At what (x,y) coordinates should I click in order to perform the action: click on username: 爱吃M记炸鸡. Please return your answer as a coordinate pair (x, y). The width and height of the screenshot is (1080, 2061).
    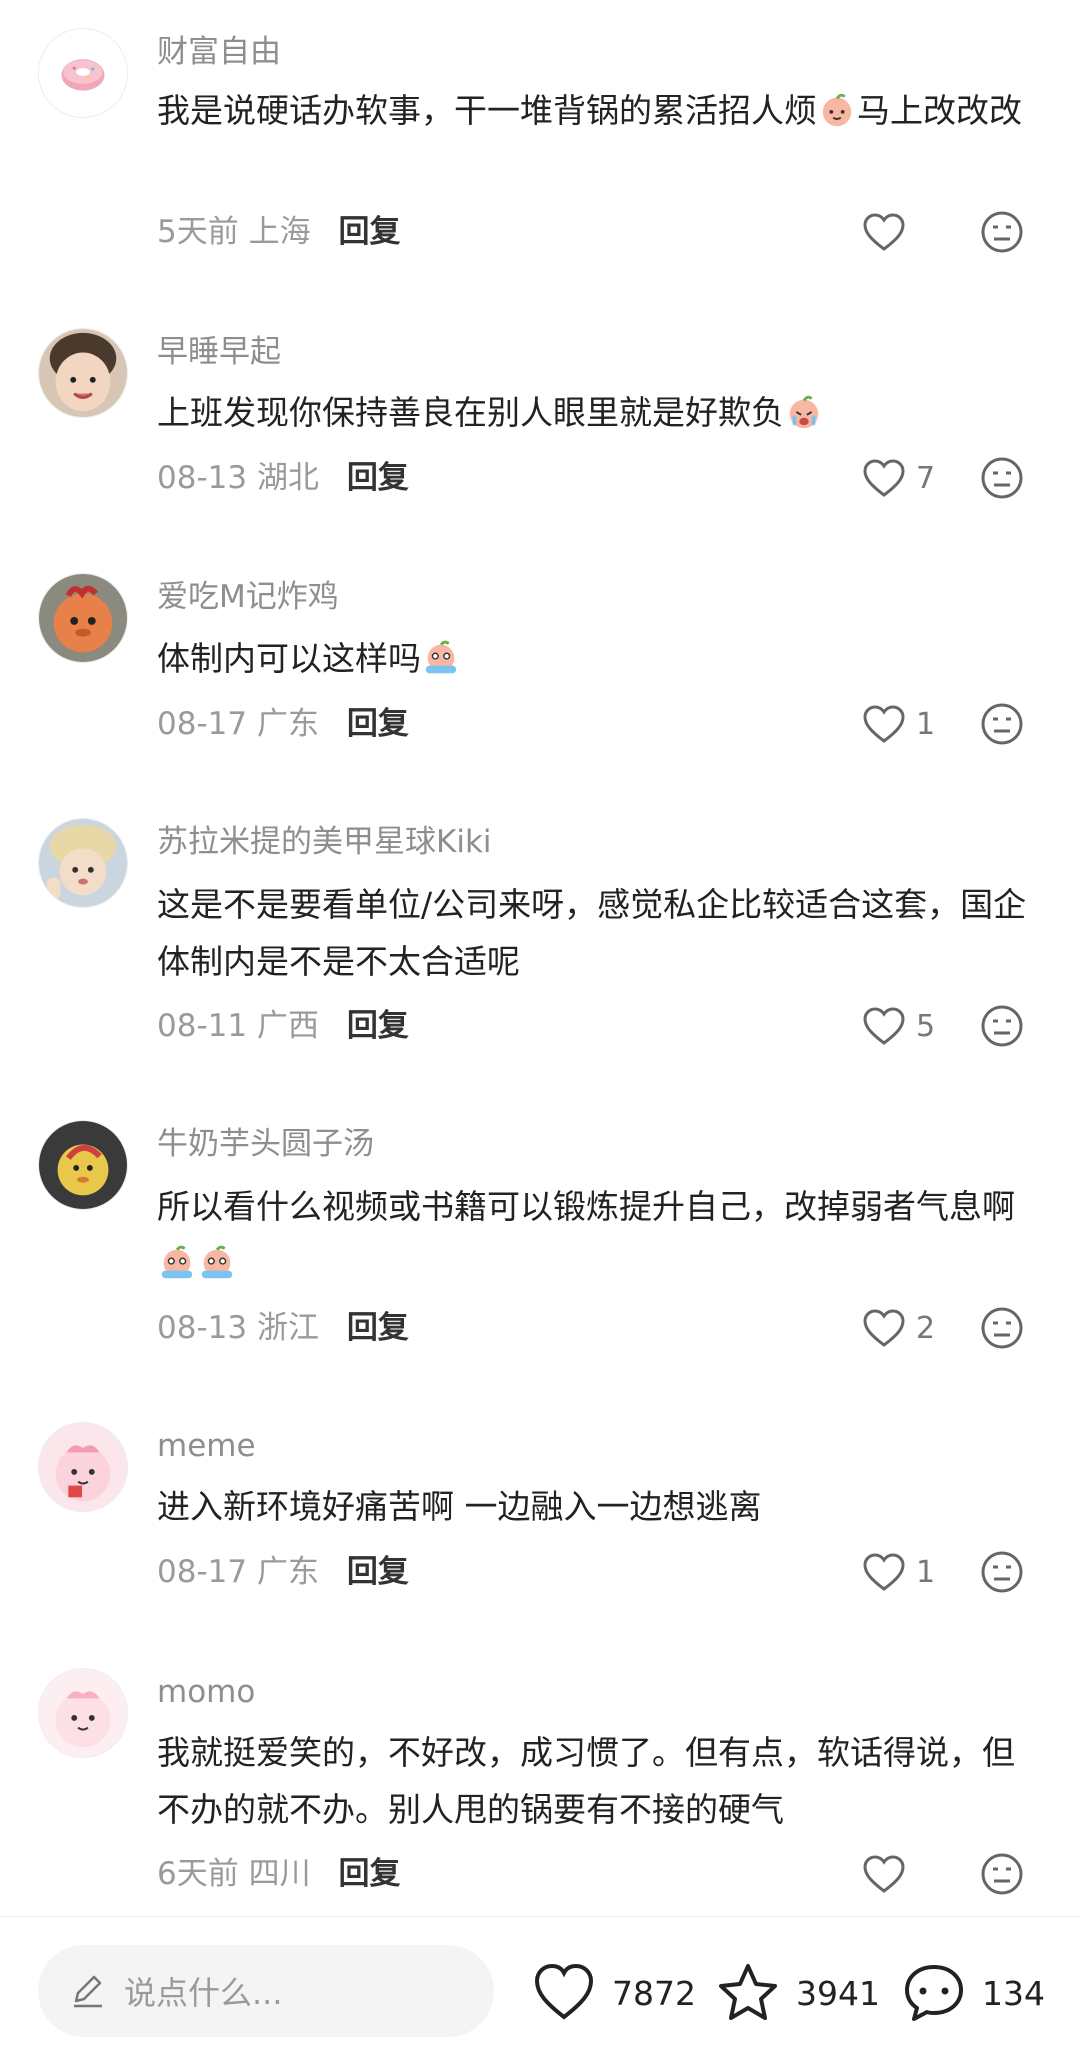
    Looking at the image, I should click on (248, 597).